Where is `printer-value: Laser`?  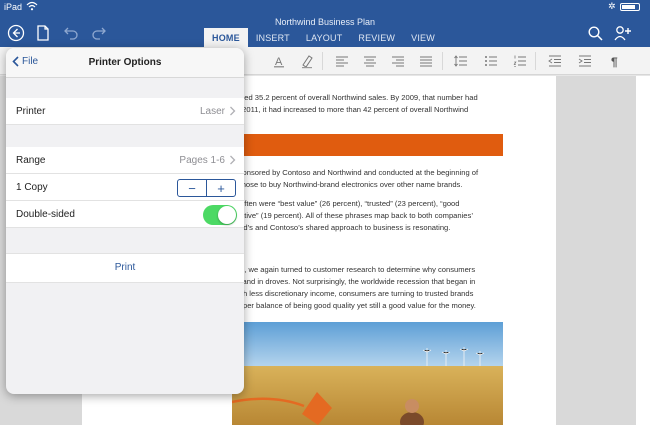
printer-value: Laser is located at coordinates (212, 111).